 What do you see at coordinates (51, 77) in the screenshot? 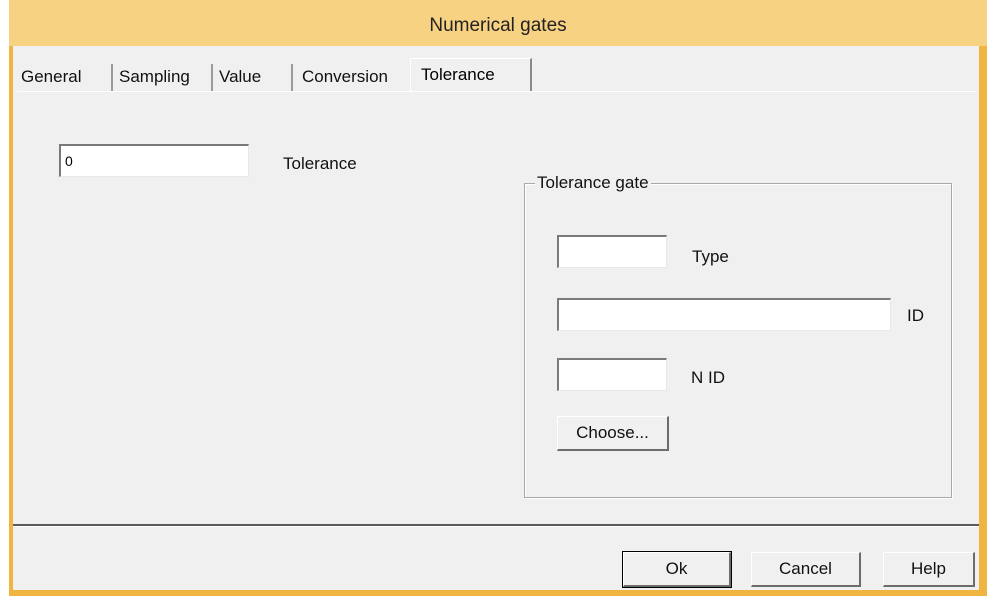
I see `tab-general: General` at bounding box center [51, 77].